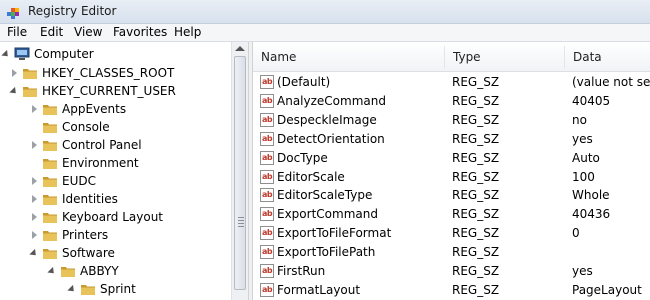 This screenshot has height=300, width=650. Describe the element at coordinates (325, 195) in the screenshot. I see `value-name: EditorScaleType` at that location.